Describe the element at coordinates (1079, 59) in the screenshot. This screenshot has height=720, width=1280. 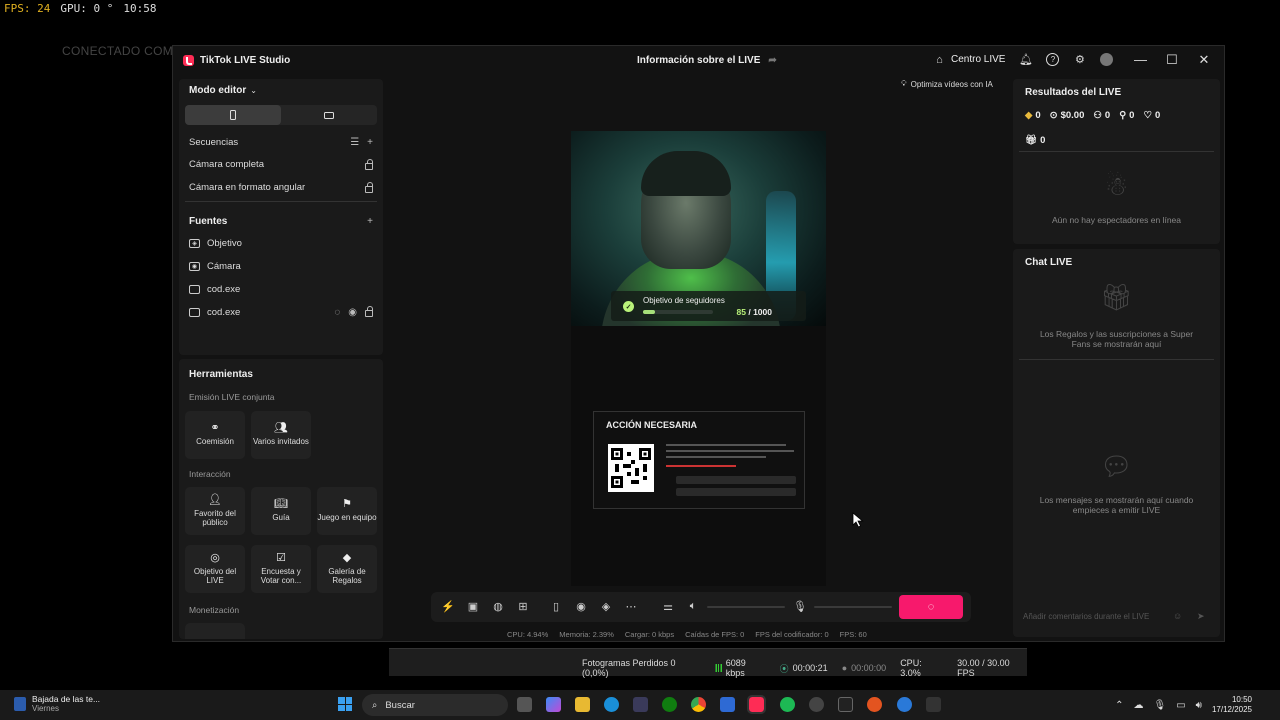
I see `gear-icon: ⚙` at that location.